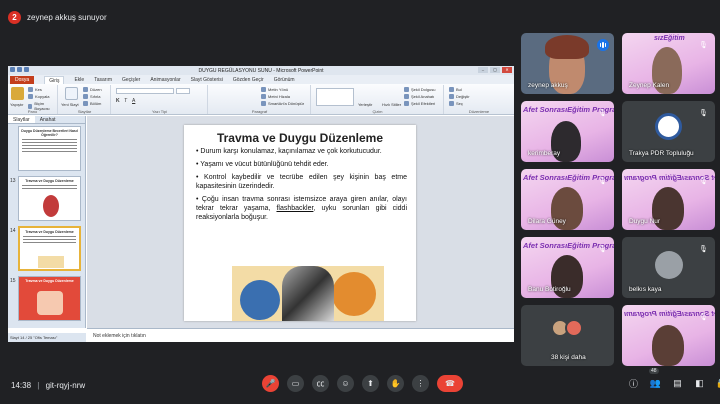 This screenshot has width=720, height=404. What do you see at coordinates (495, 70) in the screenshot?
I see `maximize-button: ▢` at bounding box center [495, 70].